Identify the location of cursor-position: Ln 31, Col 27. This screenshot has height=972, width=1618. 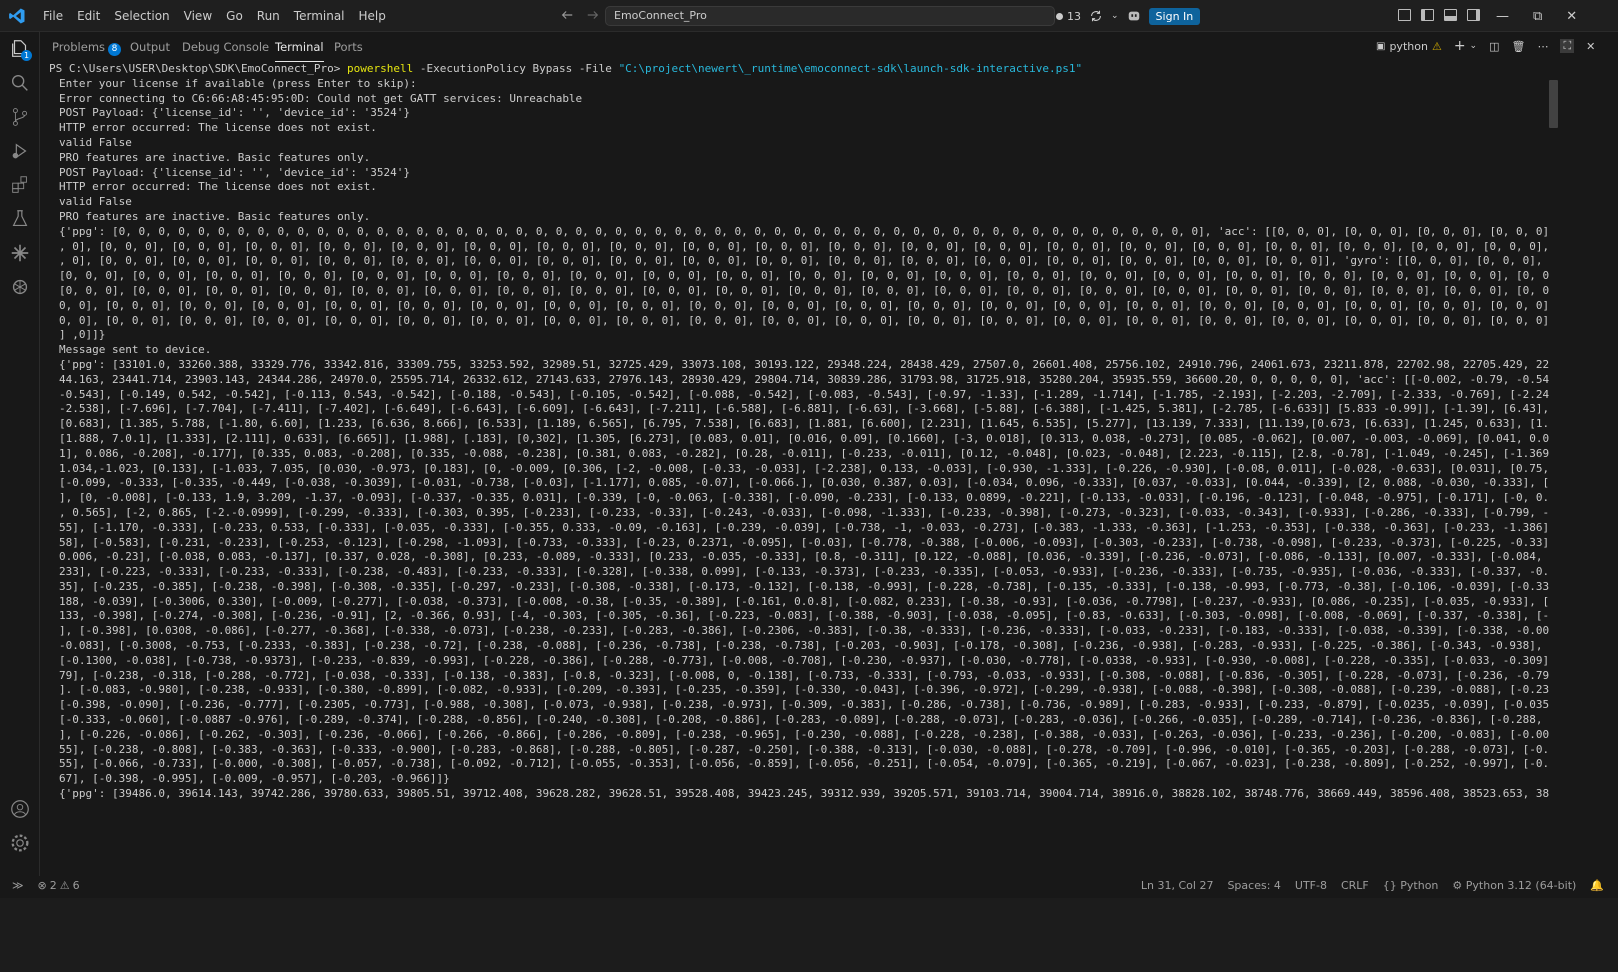
(1177, 885).